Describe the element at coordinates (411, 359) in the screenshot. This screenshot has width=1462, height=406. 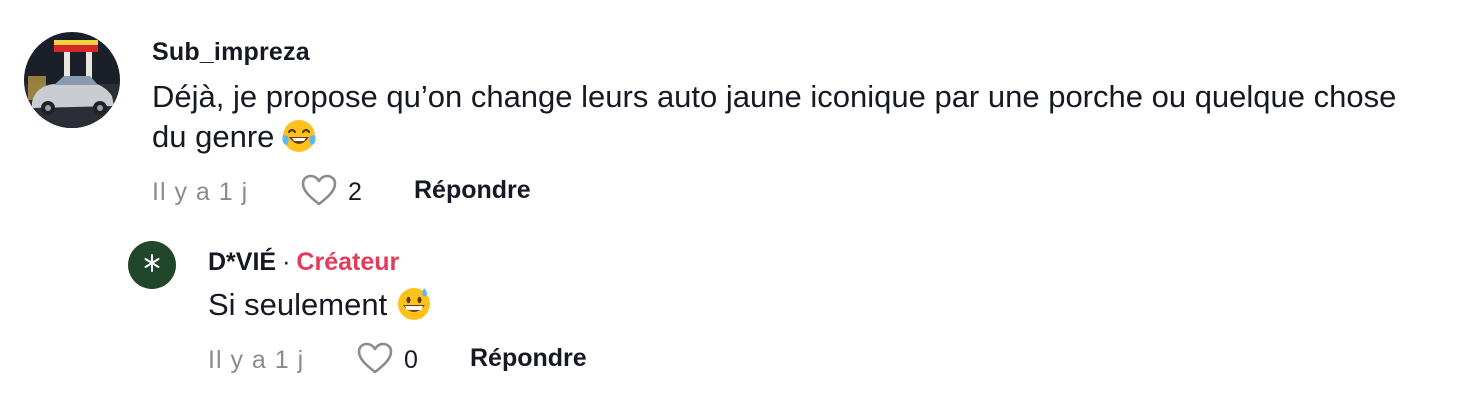
I see `like-count: 0` at that location.